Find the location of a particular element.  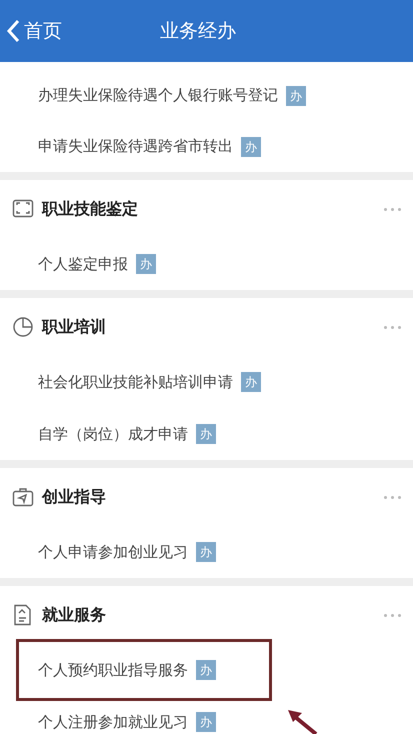

service-item: 申请失业保险待遇跨省市转出 办 is located at coordinates (149, 146).